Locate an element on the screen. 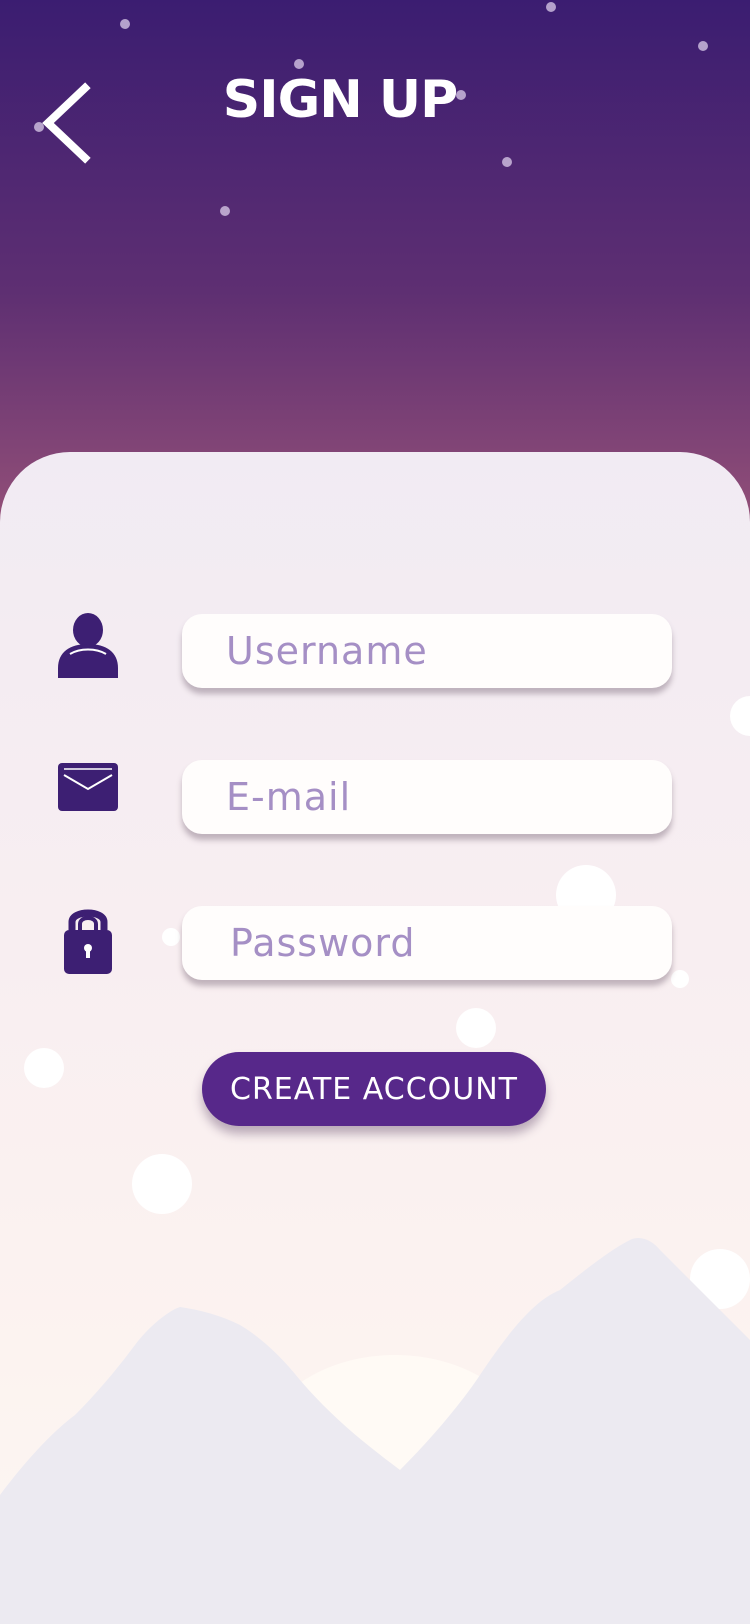 This screenshot has width=750, height=1624. lock-icon is located at coordinates (88, 941).